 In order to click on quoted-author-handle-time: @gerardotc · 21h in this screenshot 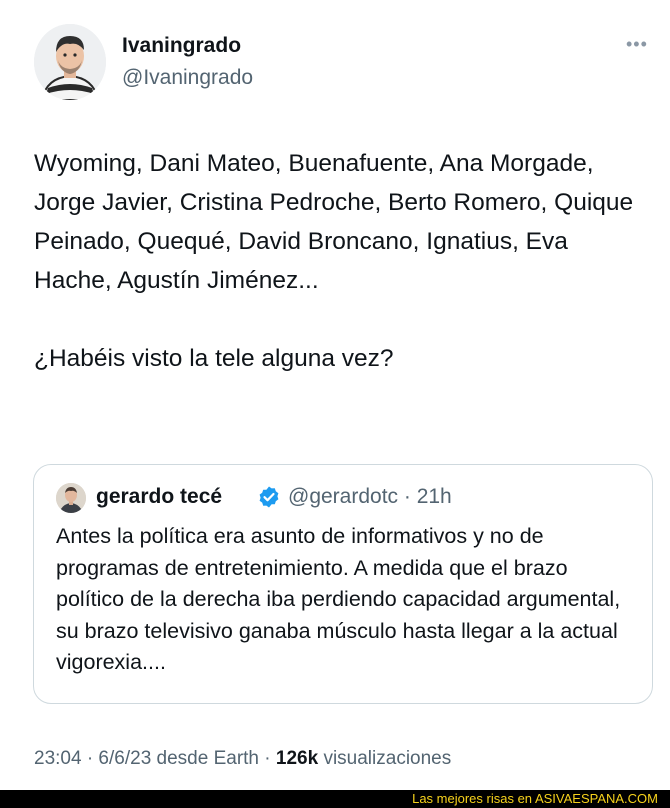, I will do `click(370, 497)`.